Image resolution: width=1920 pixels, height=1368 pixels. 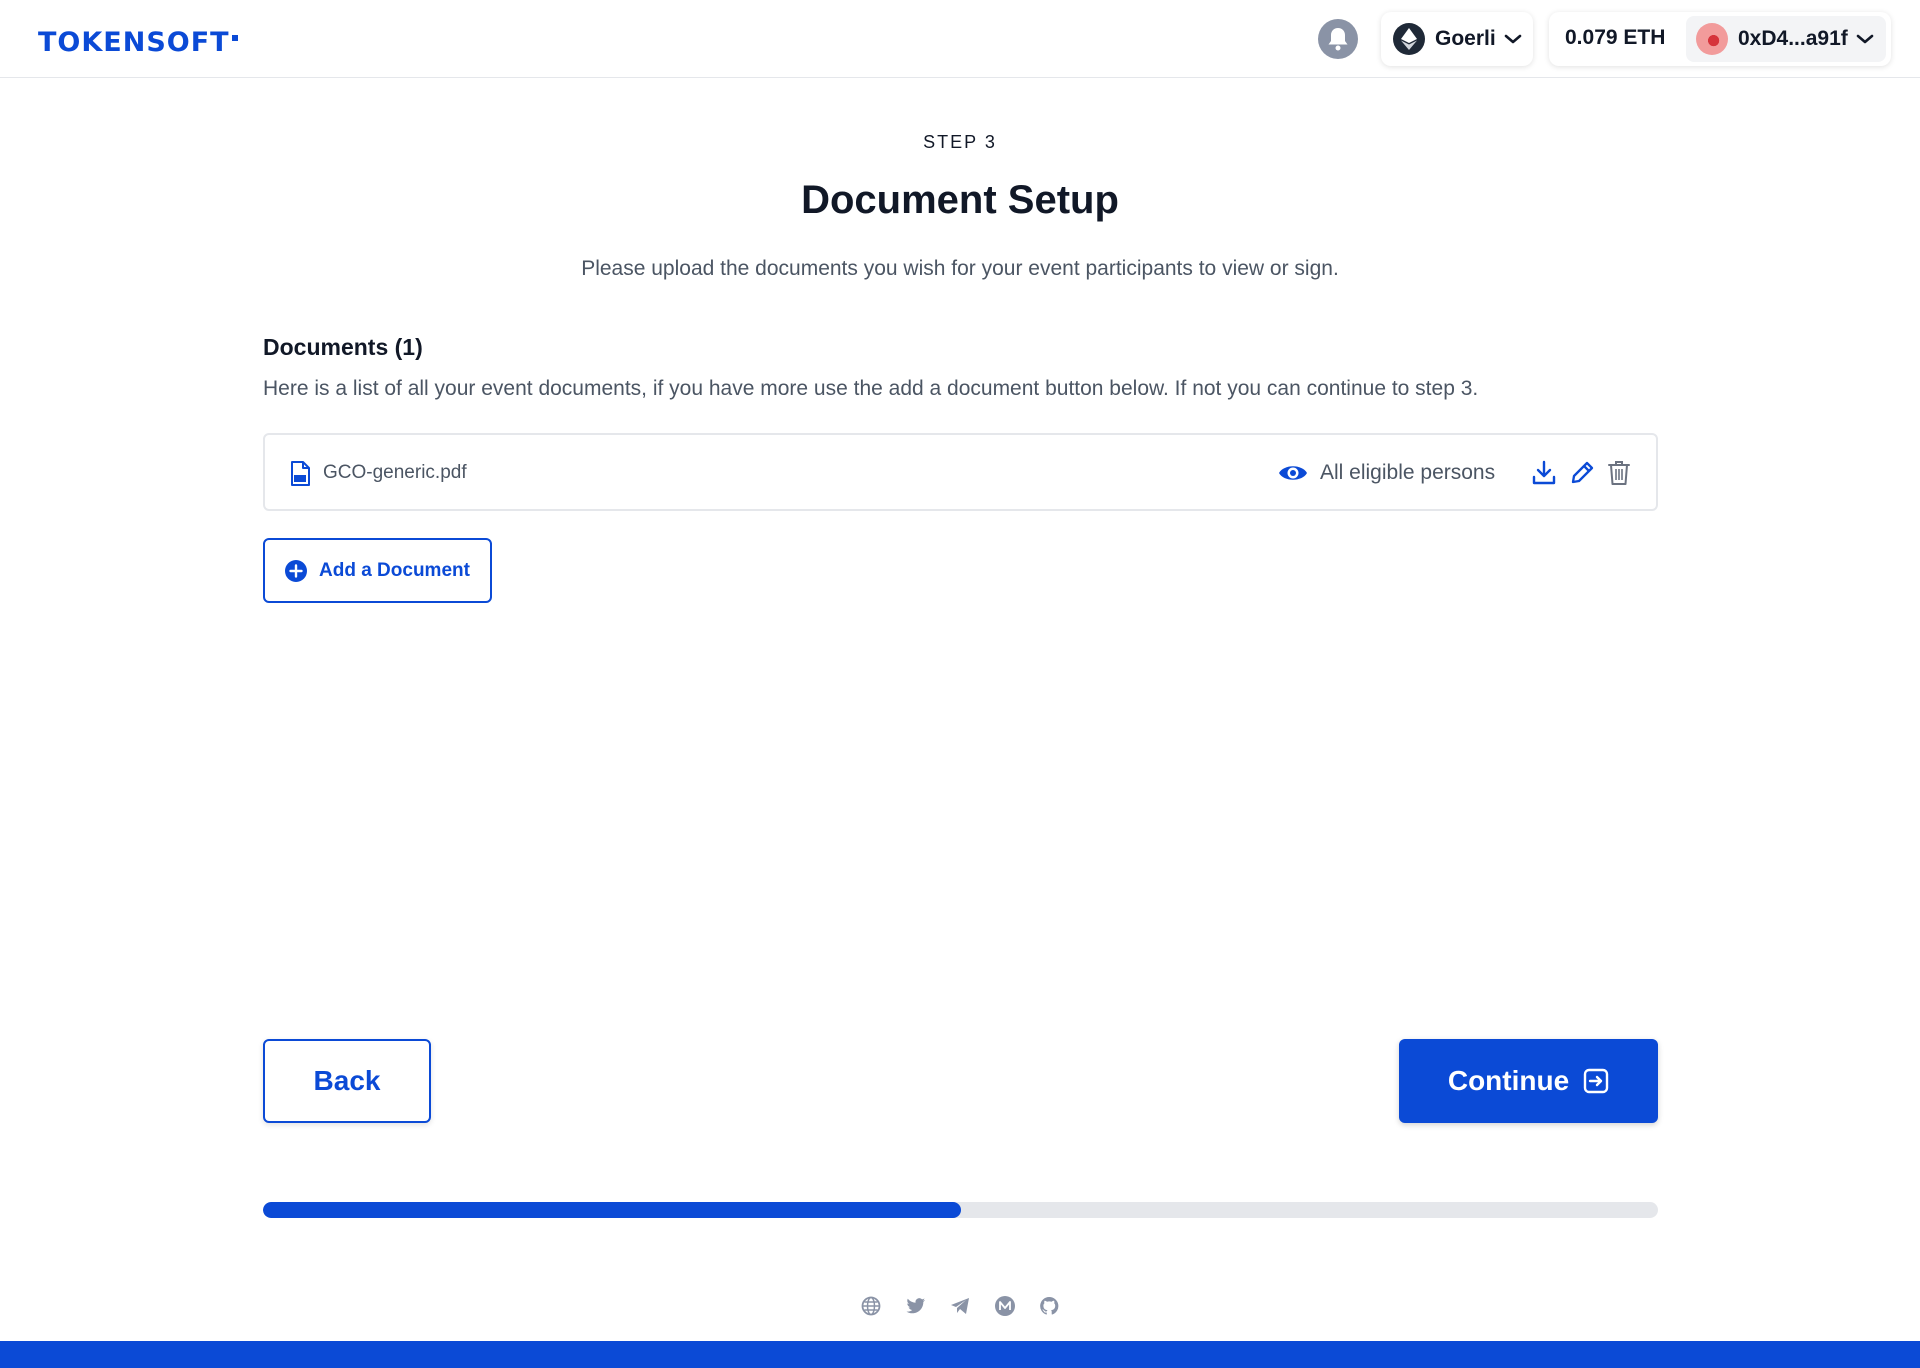 I want to click on medium-icon, so click(x=1004, y=1306).